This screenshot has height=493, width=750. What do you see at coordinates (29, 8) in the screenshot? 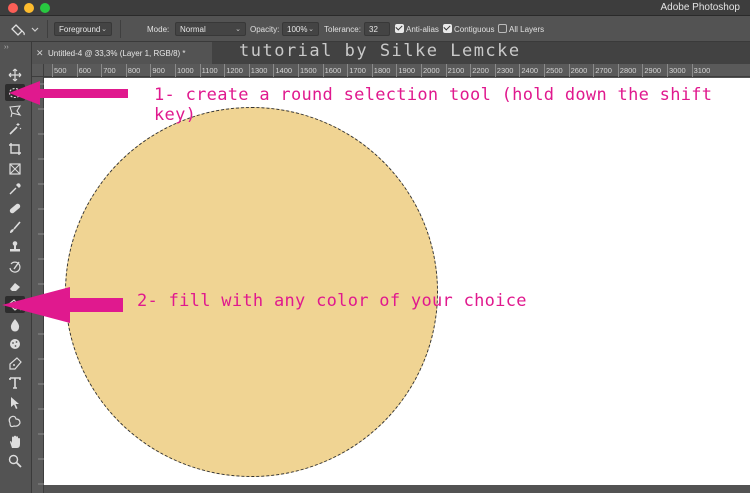
I see `minimize-window-button` at bounding box center [29, 8].